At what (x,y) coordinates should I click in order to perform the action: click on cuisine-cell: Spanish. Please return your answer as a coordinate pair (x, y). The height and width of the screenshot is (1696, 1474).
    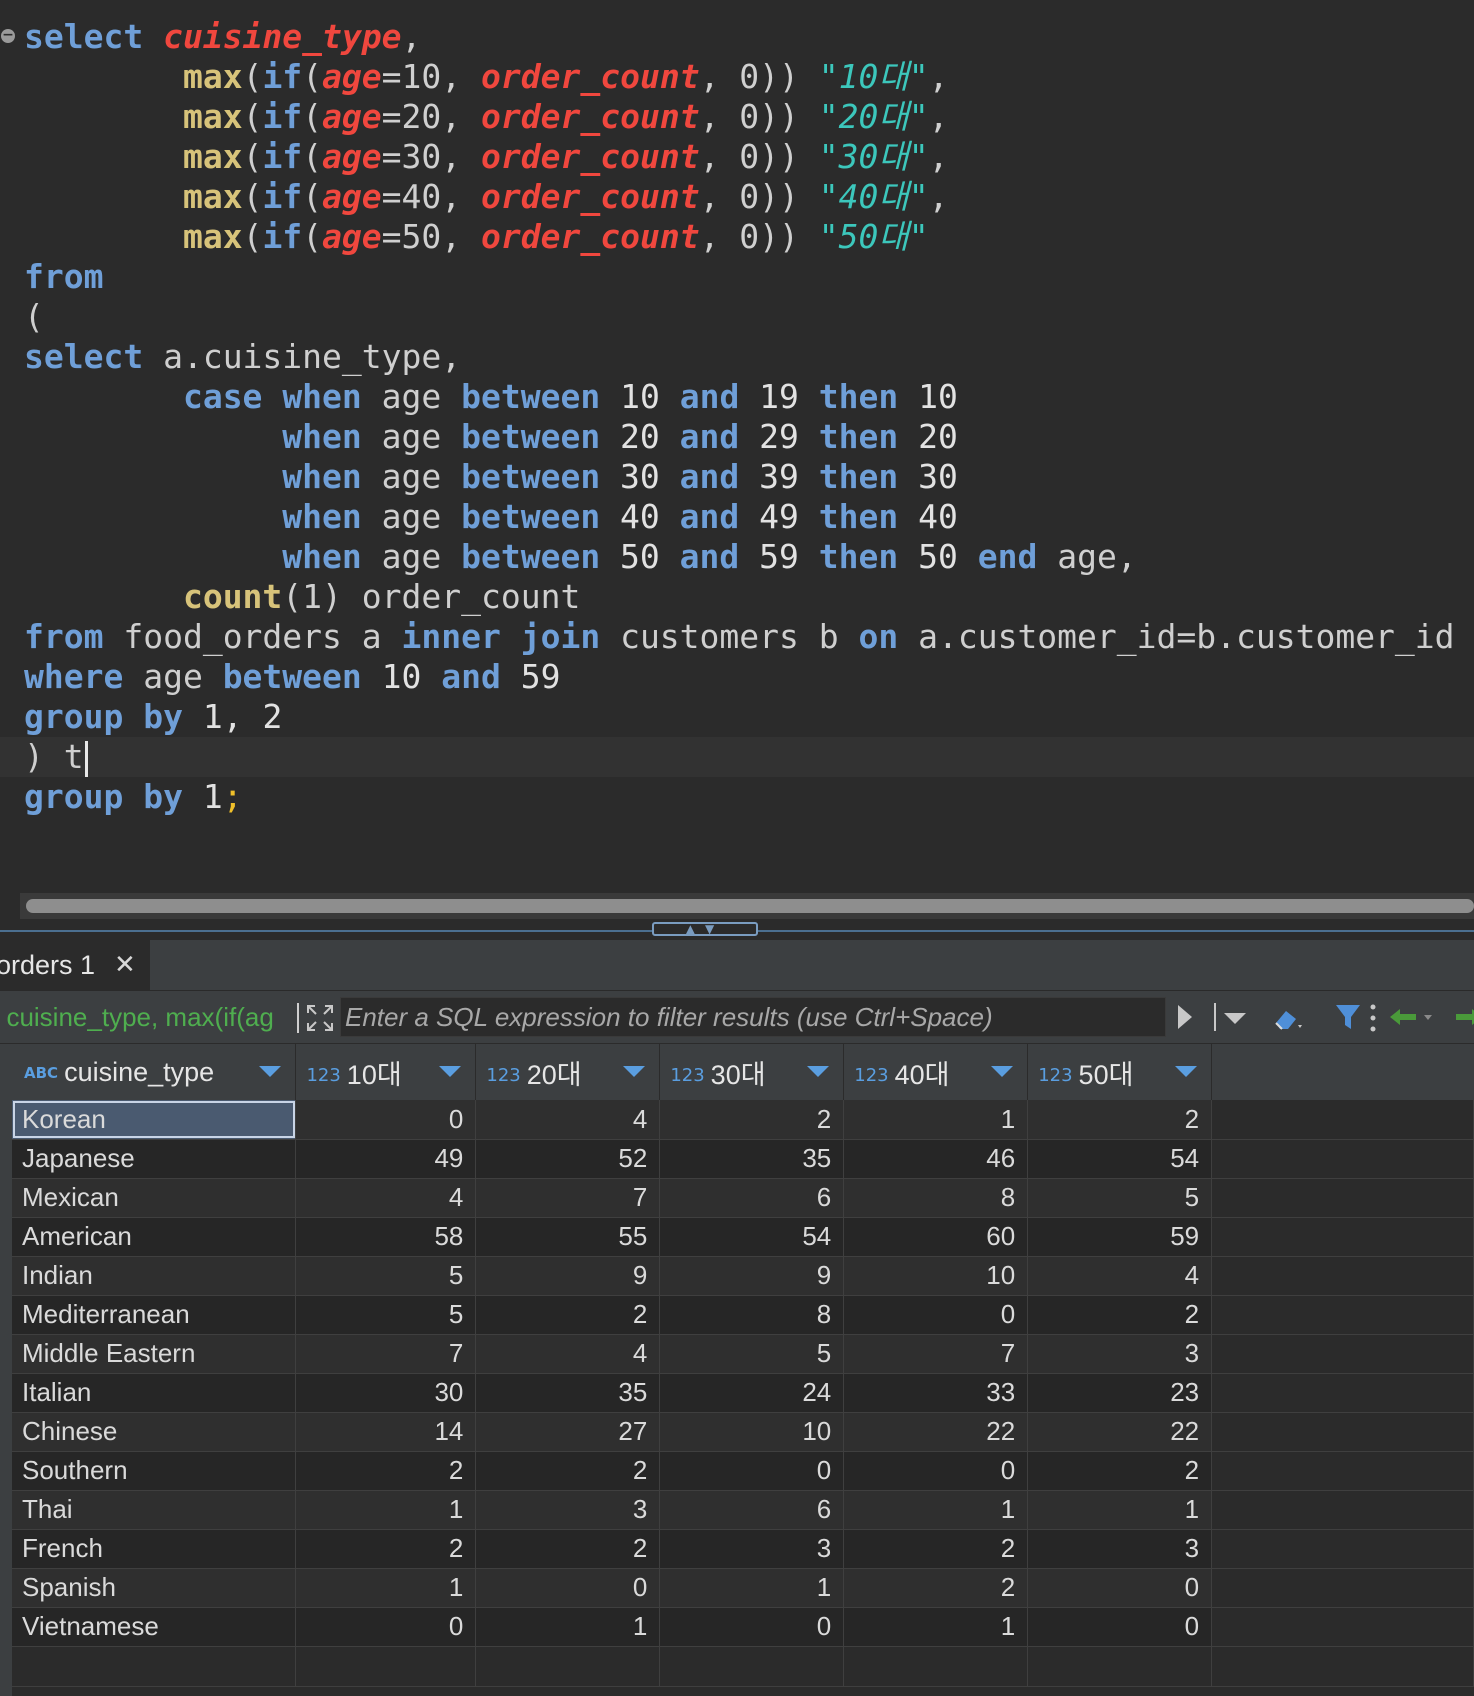
    Looking at the image, I should click on (154, 1588).